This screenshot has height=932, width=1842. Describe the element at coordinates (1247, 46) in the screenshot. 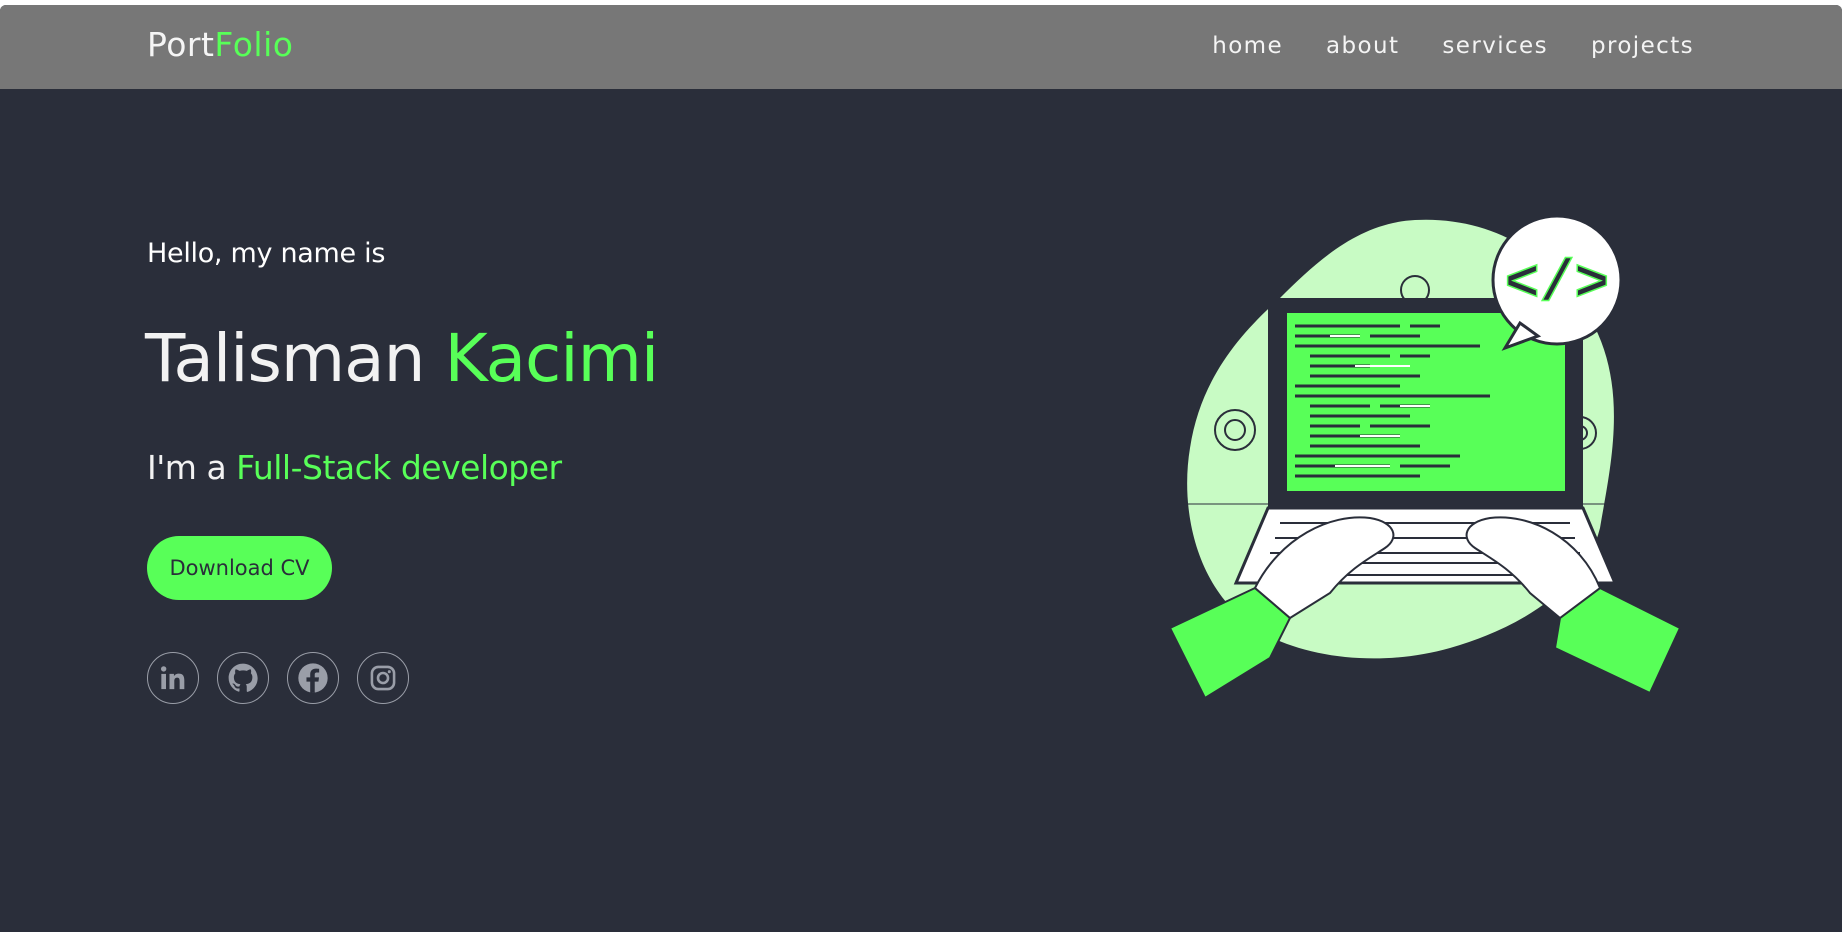

I see `nav-home-link: home` at that location.